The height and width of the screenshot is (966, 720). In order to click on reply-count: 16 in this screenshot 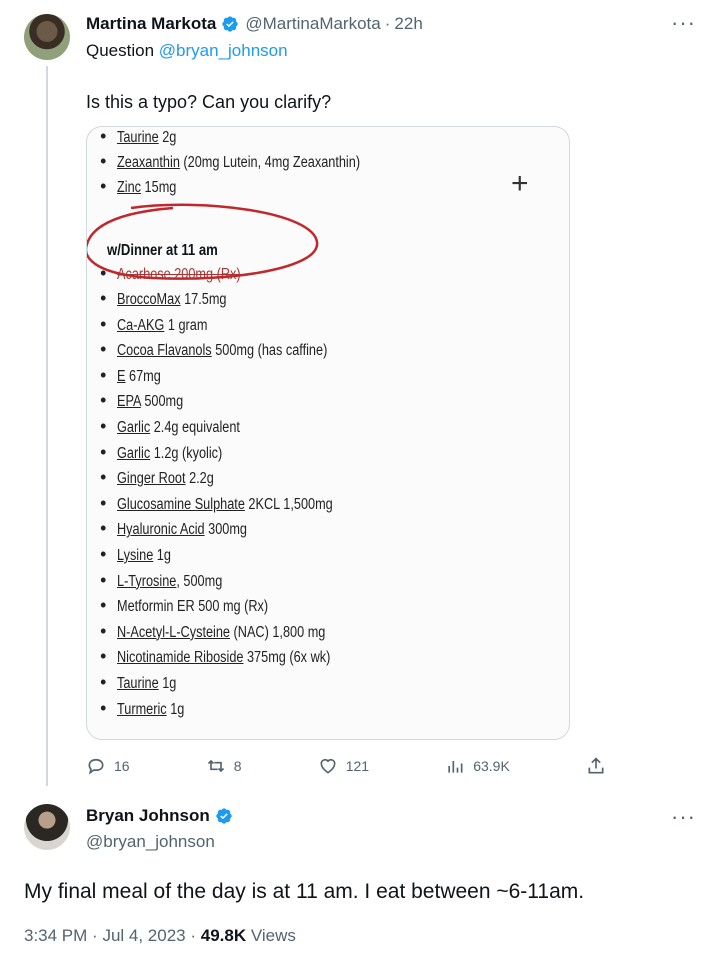, I will do `click(122, 766)`.